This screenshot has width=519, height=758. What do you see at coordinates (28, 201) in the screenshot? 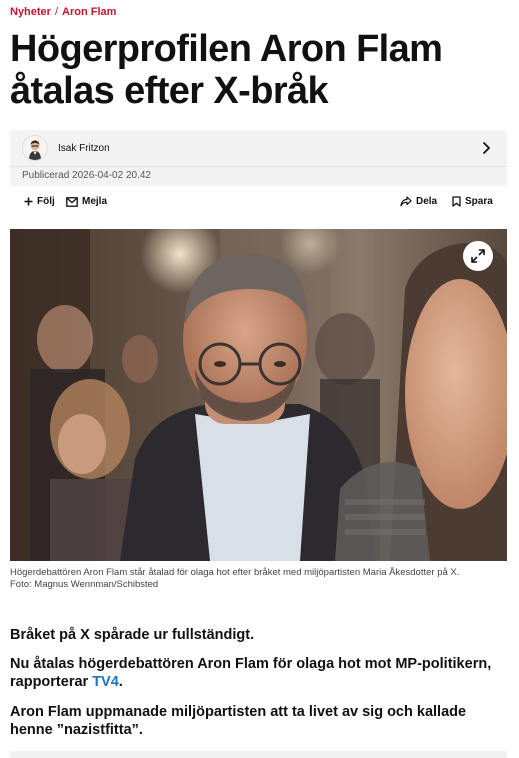
I see `plus-icon` at bounding box center [28, 201].